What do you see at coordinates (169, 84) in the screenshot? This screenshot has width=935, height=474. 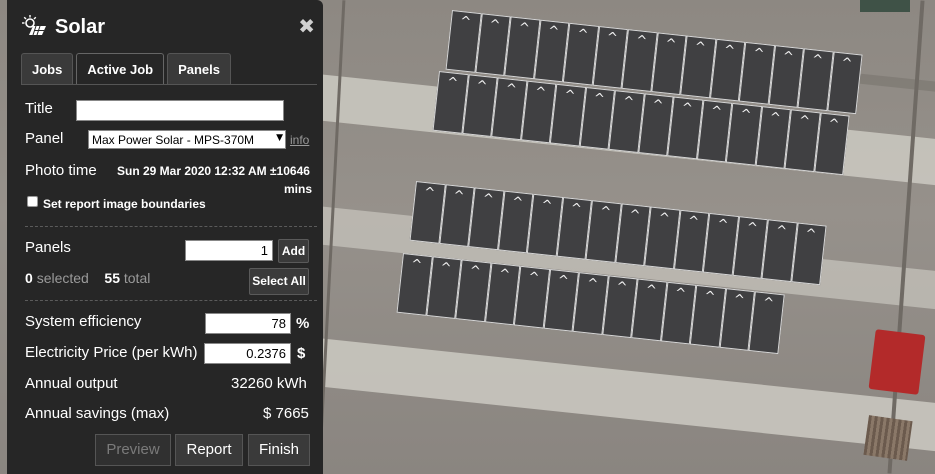 I see `tab-underline` at bounding box center [169, 84].